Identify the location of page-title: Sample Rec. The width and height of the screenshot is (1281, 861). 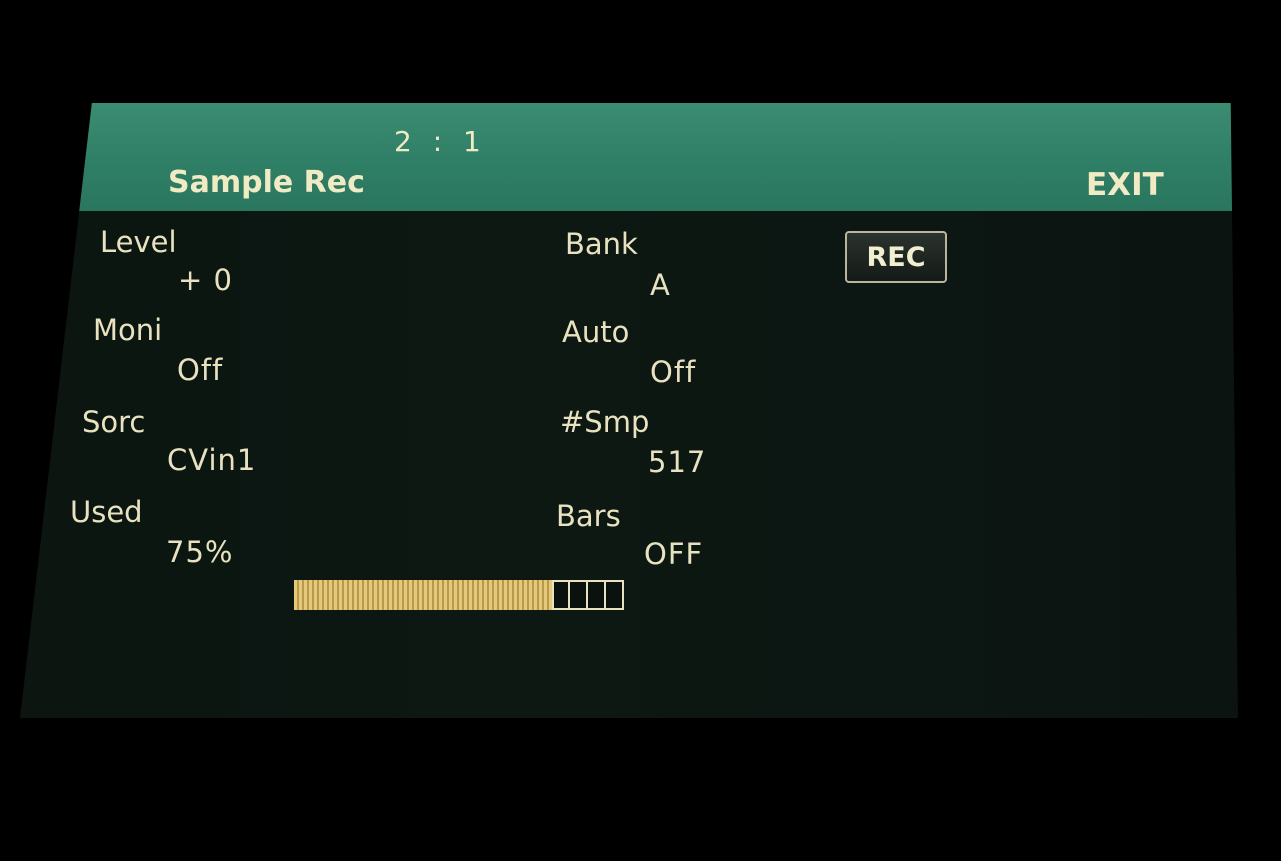
(266, 182).